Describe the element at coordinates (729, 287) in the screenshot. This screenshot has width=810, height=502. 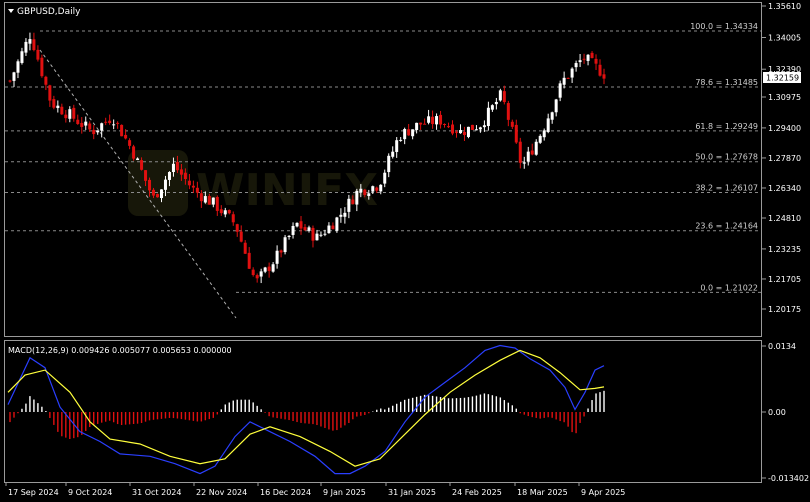
I see `fib-level-label: 0.0 = 1.21022` at that location.